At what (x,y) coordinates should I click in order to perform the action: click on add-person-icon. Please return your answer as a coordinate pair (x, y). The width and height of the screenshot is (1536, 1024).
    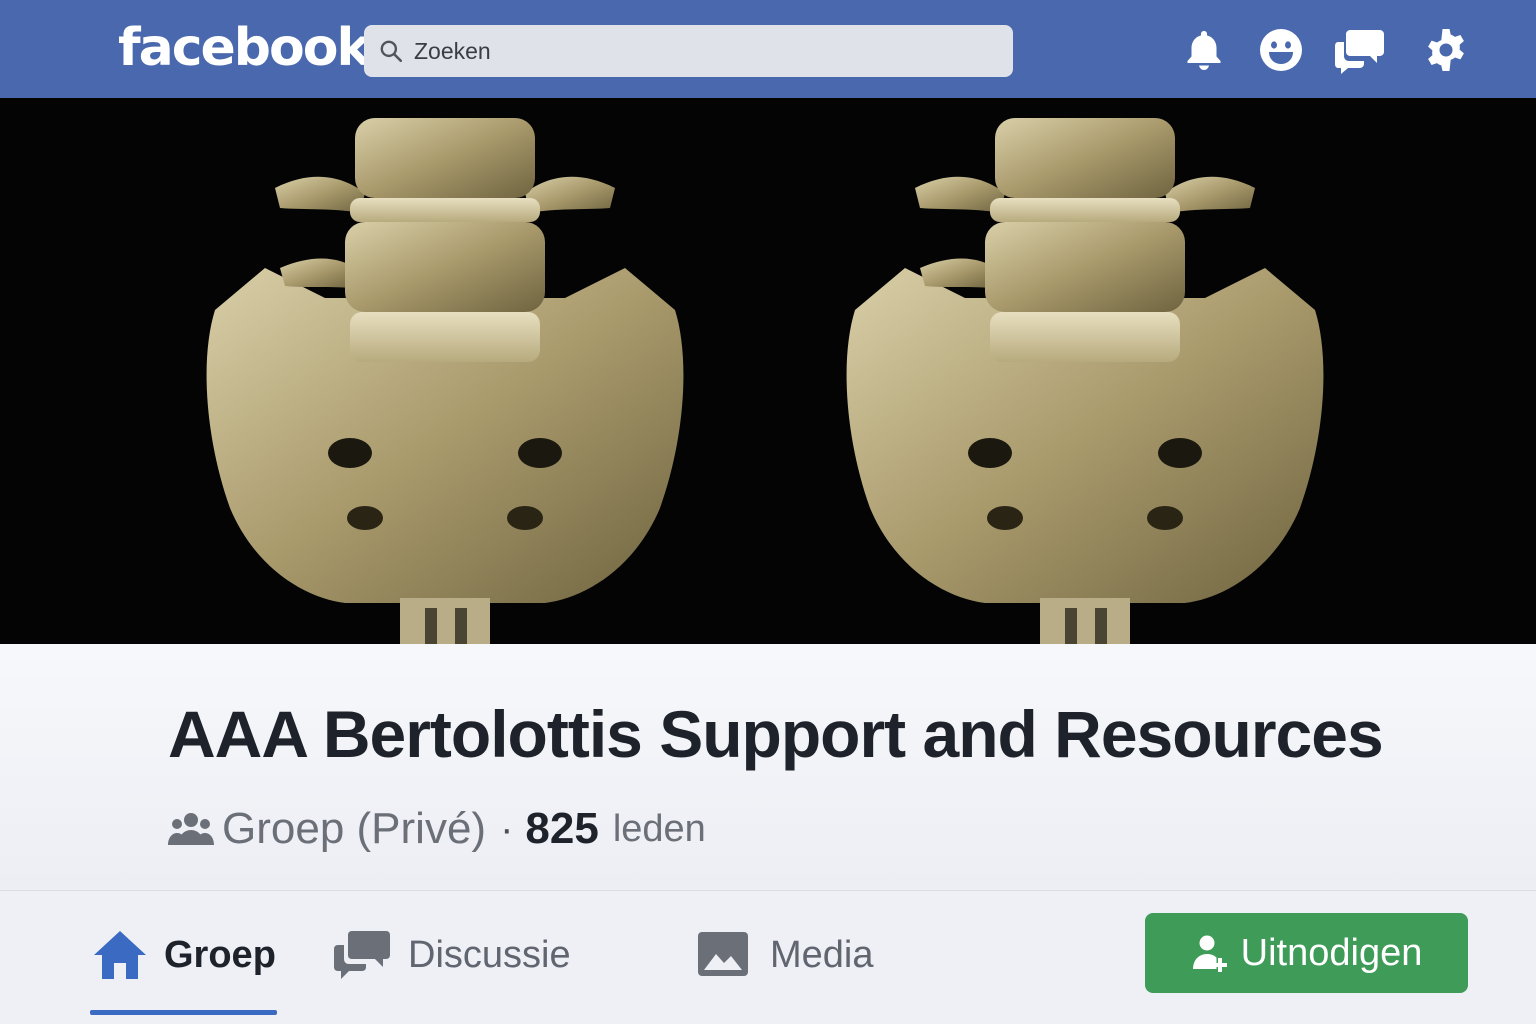
    Looking at the image, I should click on (1209, 953).